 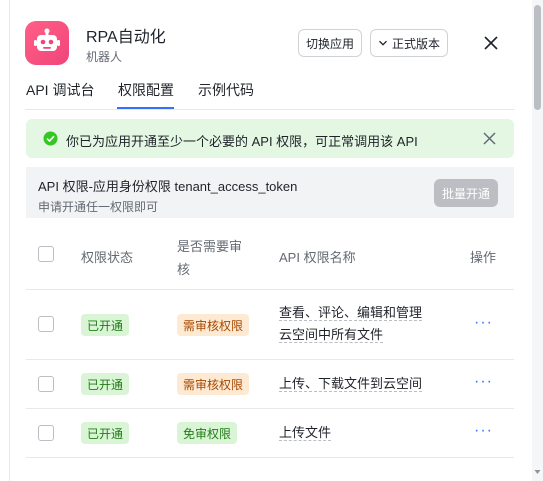 I want to click on robot-app-icon, so click(x=47, y=43).